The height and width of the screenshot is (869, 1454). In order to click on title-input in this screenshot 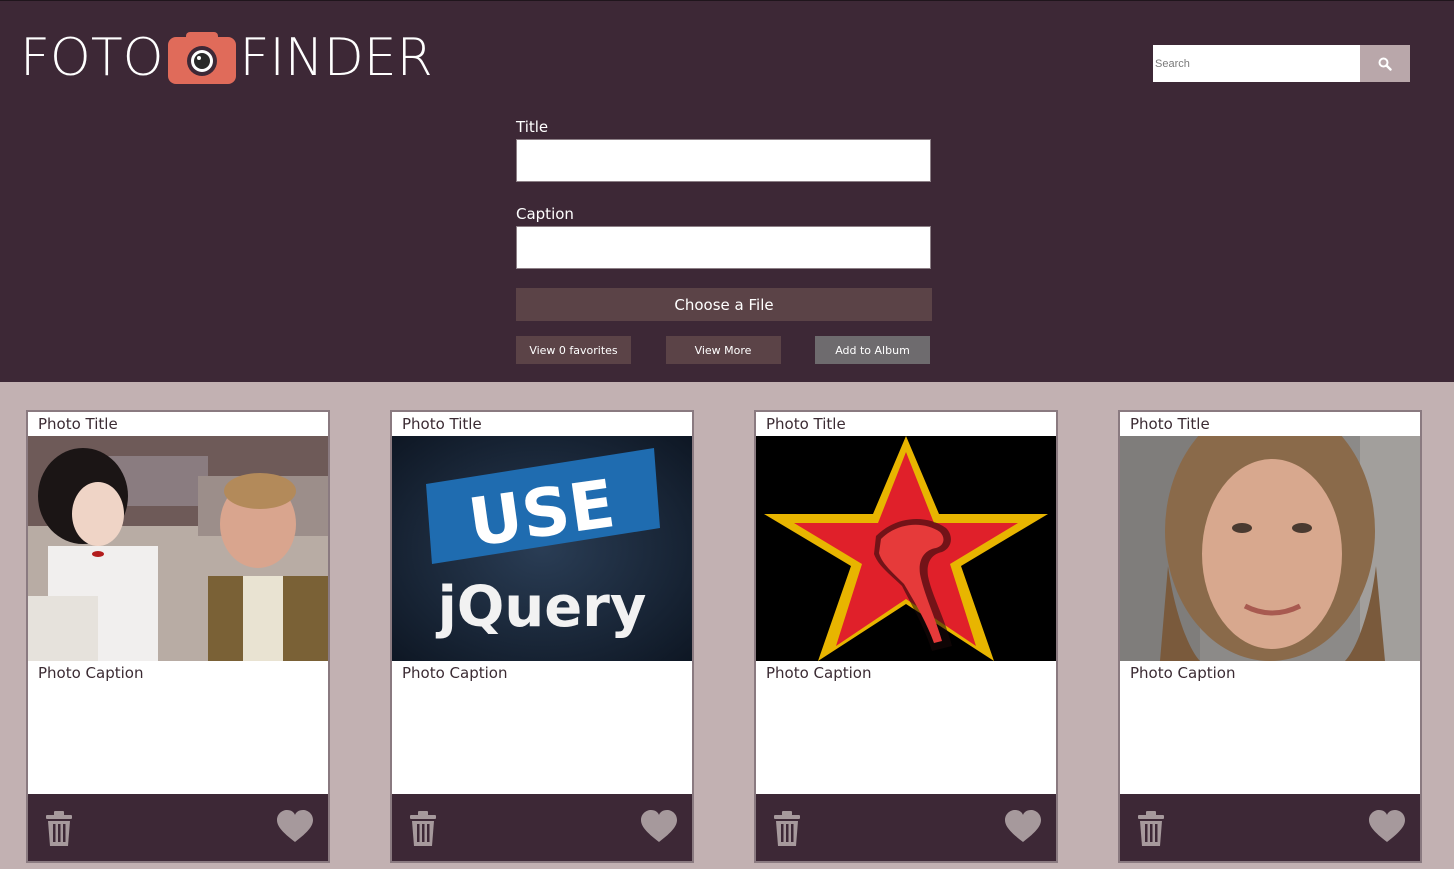, I will do `click(723, 160)`.